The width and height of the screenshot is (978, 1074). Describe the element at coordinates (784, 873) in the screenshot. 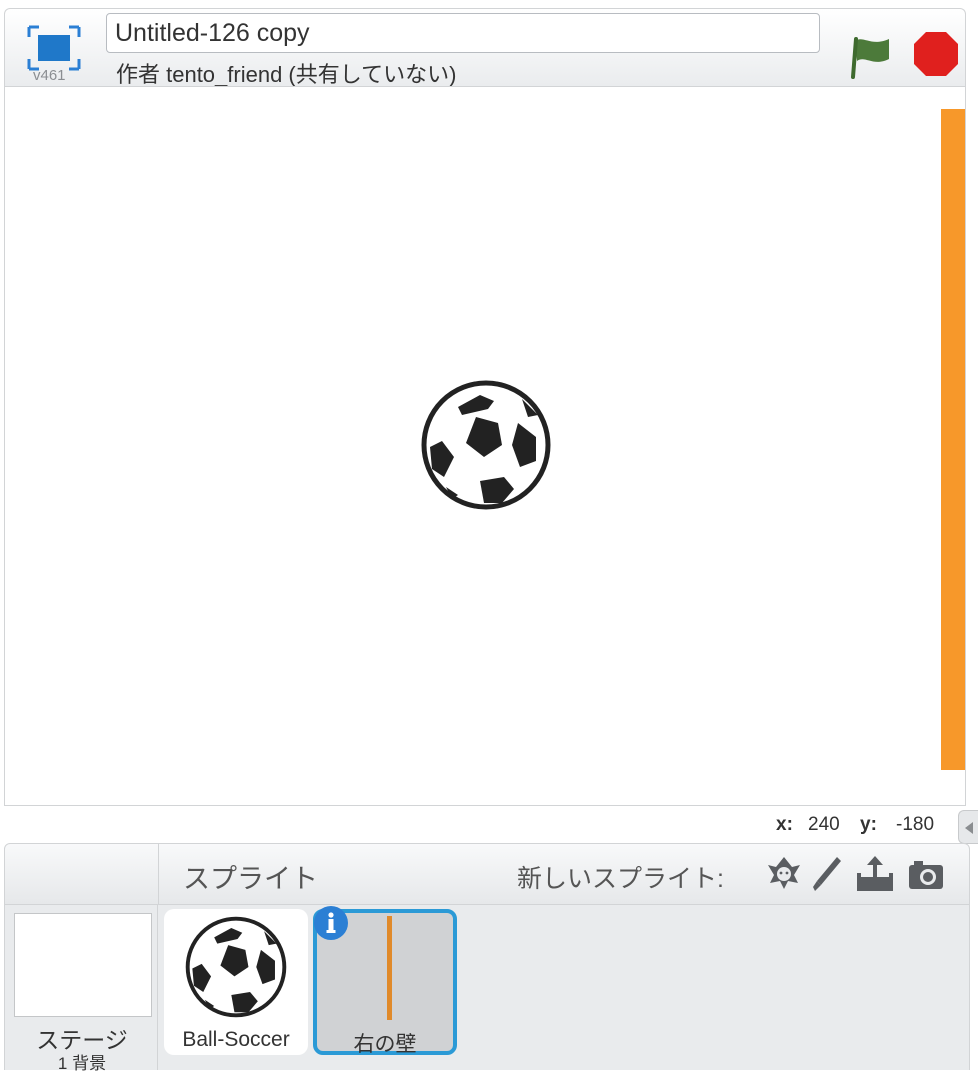

I see `choose-sprite-from-library-icon` at that location.